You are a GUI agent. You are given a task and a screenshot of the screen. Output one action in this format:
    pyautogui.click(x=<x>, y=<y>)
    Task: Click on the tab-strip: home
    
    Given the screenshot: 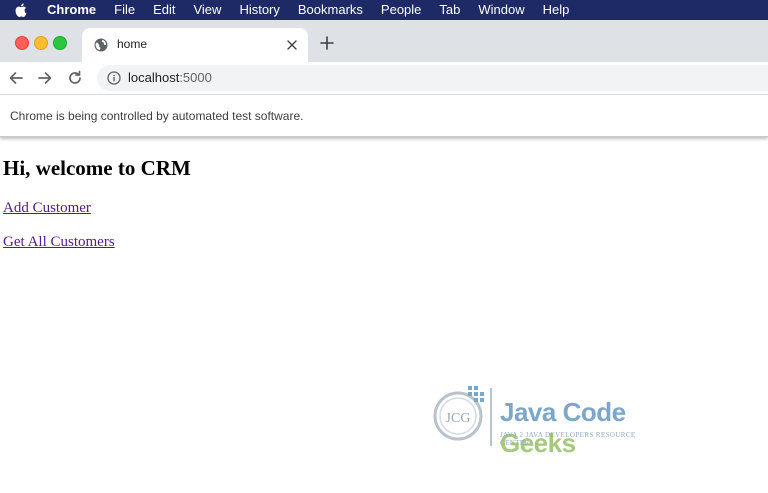 What is the action you would take?
    pyautogui.click(x=384, y=41)
    